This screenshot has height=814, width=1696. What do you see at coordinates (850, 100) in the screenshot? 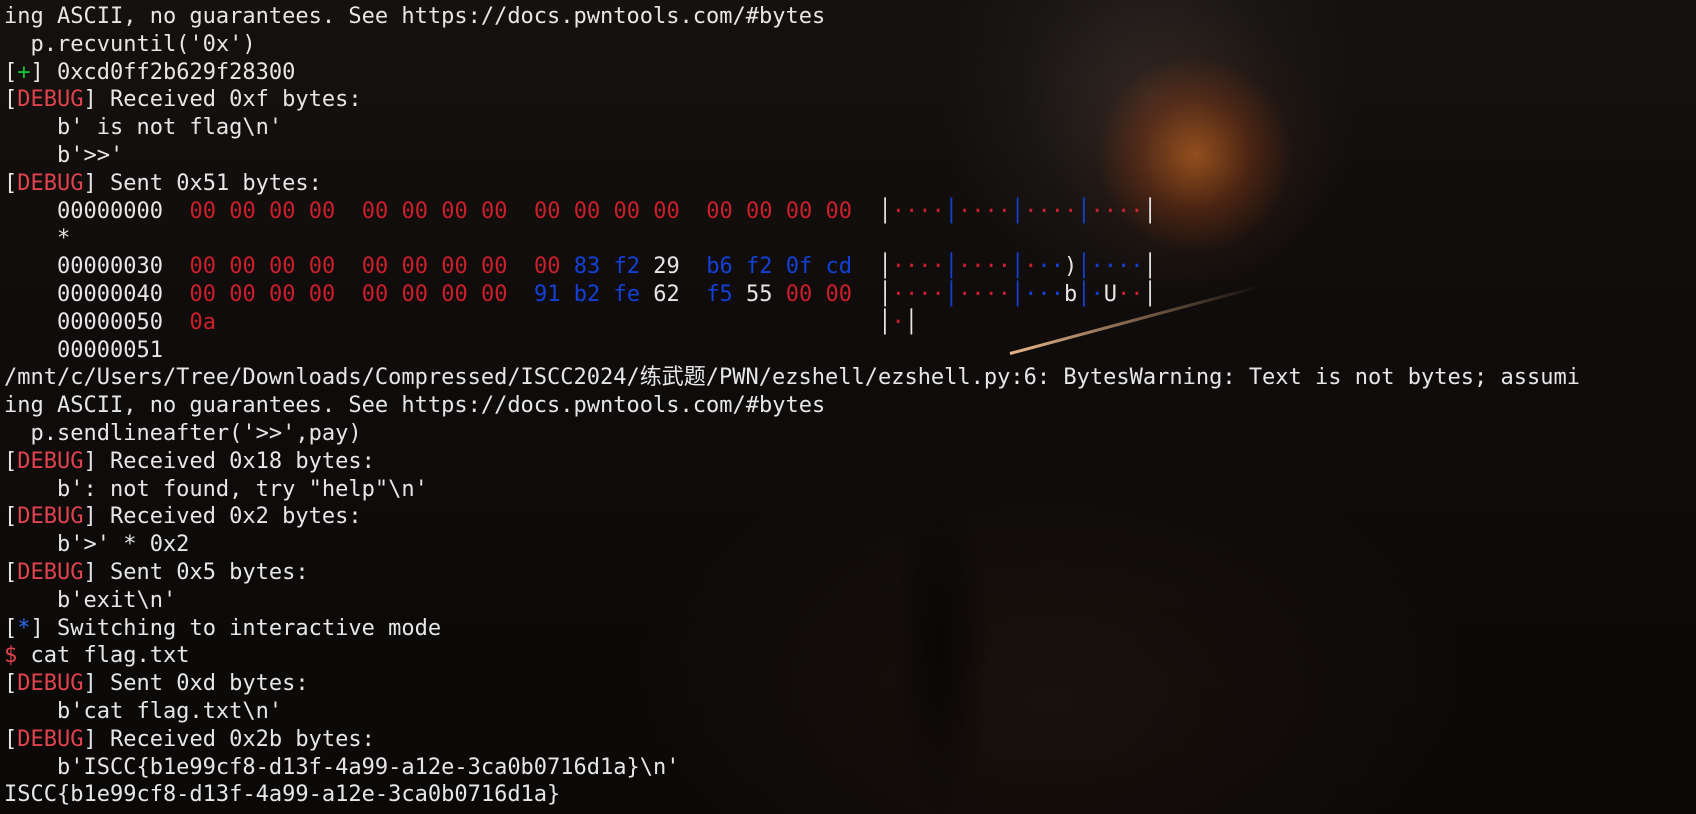
I see `terminal-line: [DEBUG] Received 0xf bytes:` at bounding box center [850, 100].